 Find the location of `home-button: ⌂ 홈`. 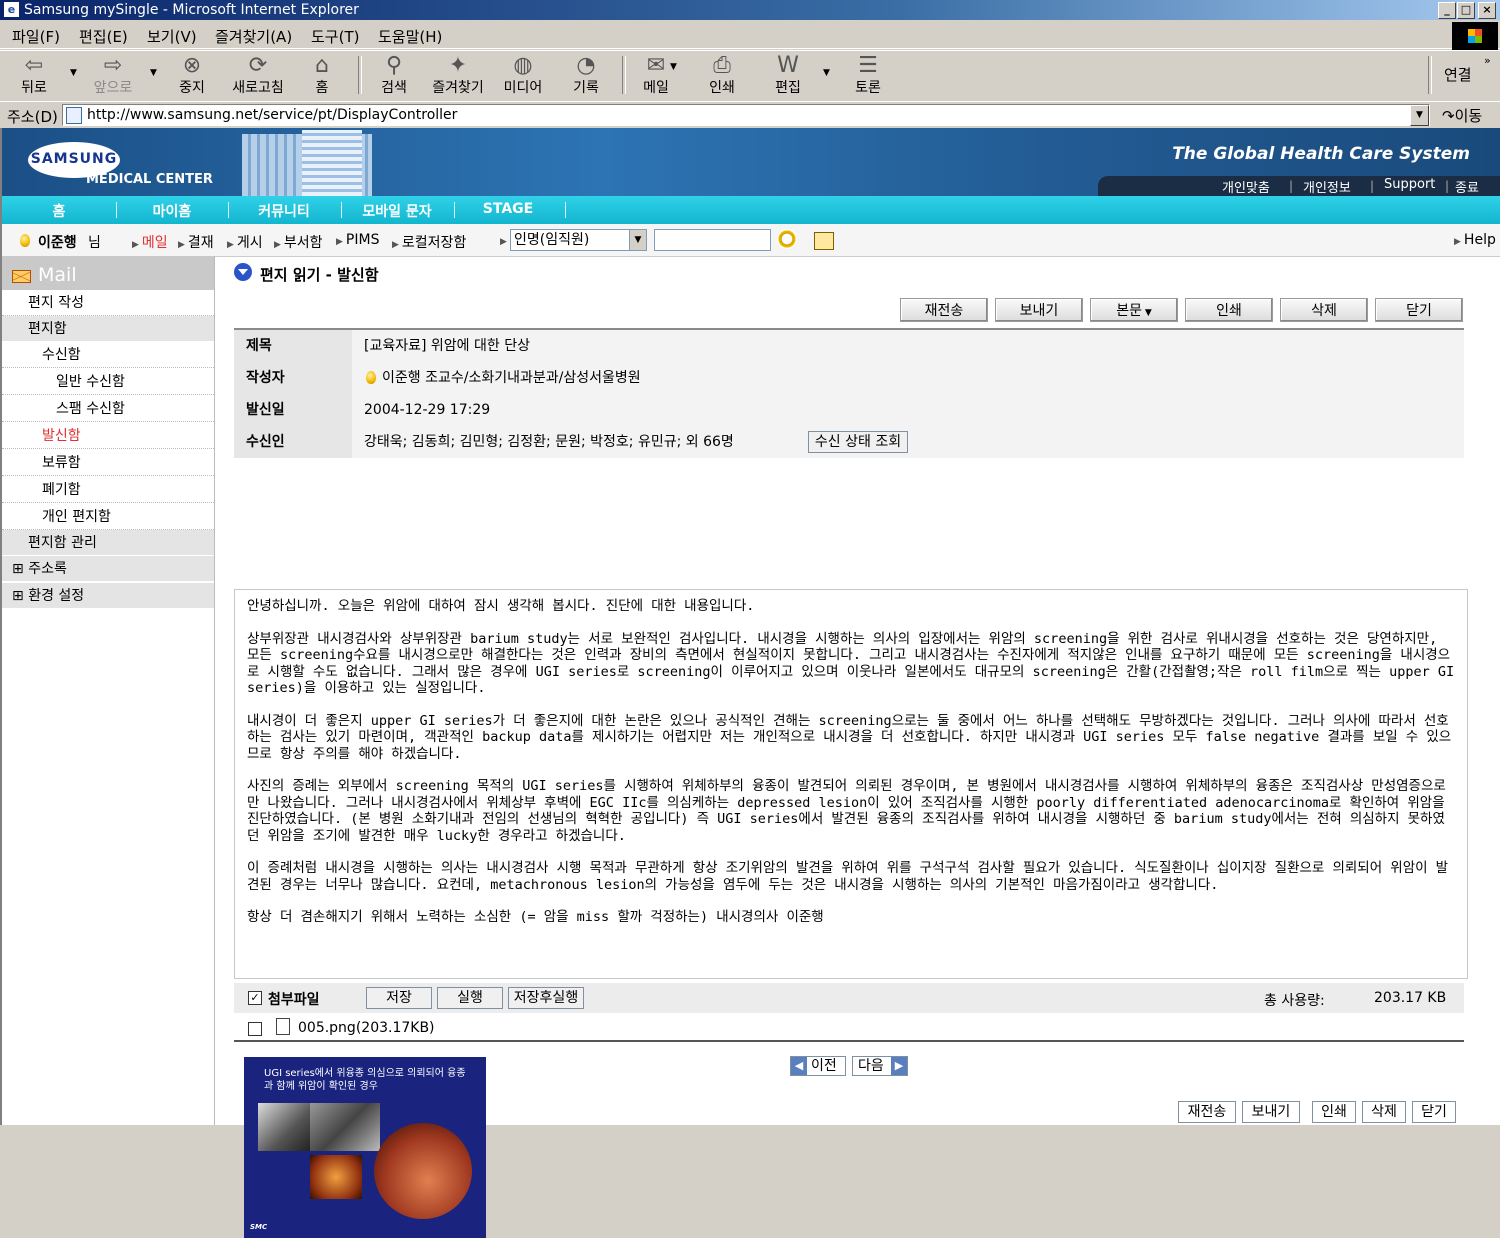

home-button: ⌂ 홈 is located at coordinates (322, 76).